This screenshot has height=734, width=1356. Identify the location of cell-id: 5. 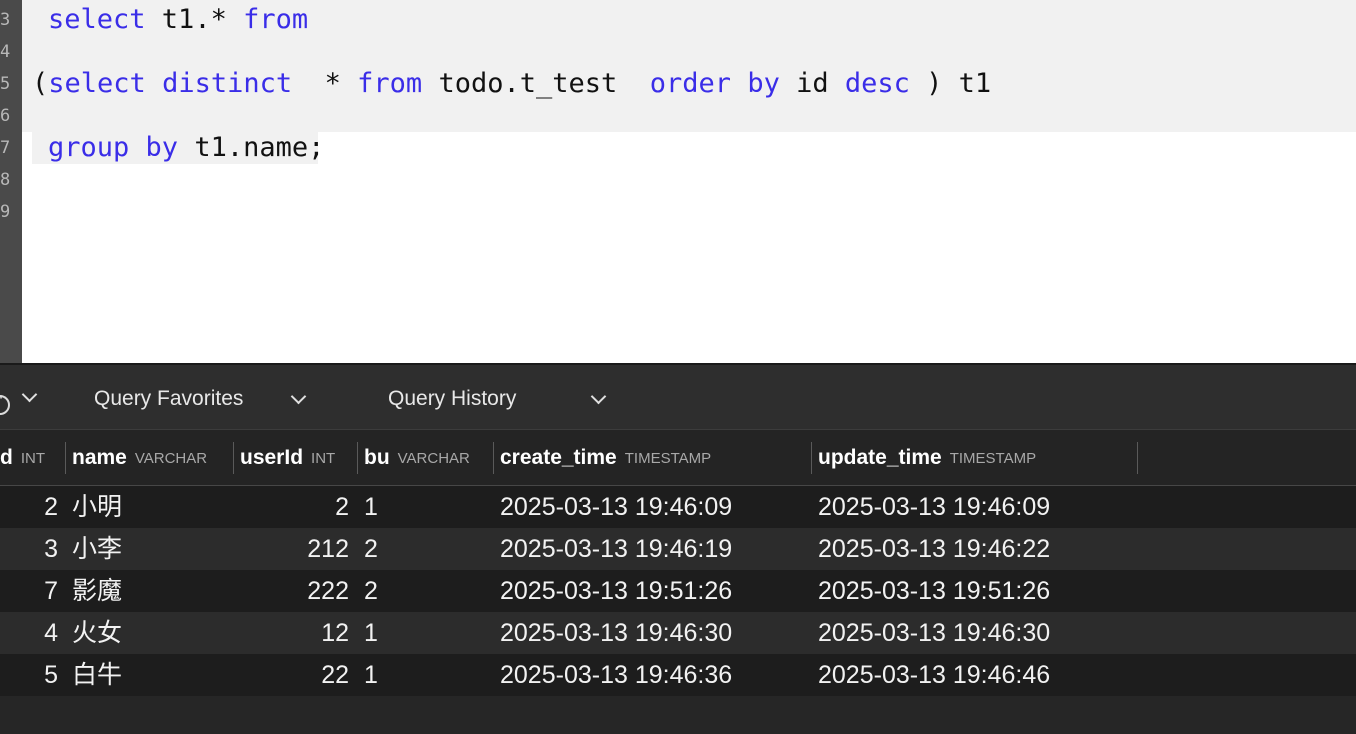
(29, 675).